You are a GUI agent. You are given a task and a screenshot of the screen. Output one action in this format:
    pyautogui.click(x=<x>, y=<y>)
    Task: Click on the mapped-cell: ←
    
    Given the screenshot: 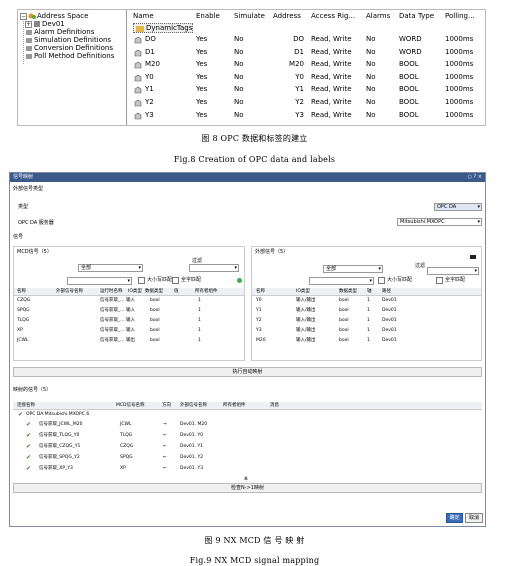 What is the action you would take?
    pyautogui.click(x=165, y=468)
    